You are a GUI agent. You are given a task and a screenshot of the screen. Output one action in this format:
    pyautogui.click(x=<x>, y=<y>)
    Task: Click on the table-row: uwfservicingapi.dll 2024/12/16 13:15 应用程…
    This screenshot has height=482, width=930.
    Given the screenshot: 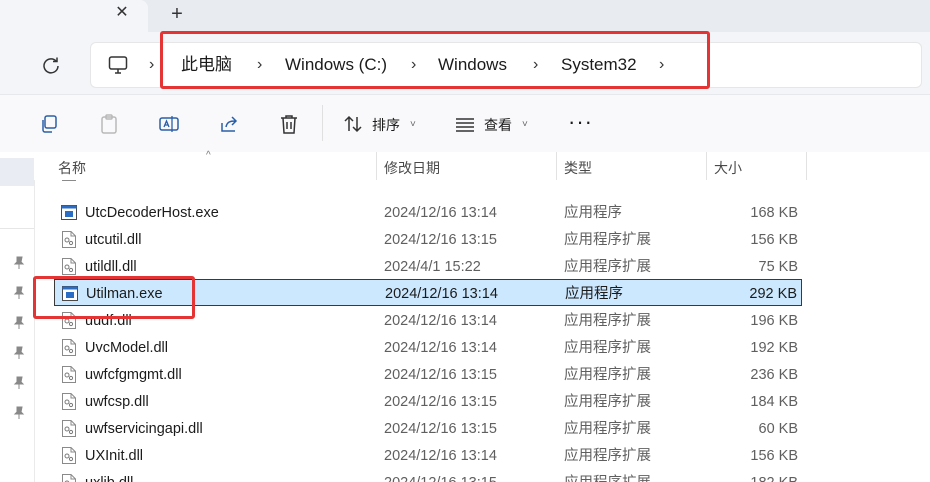 What is the action you would take?
    pyautogui.click(x=428, y=428)
    